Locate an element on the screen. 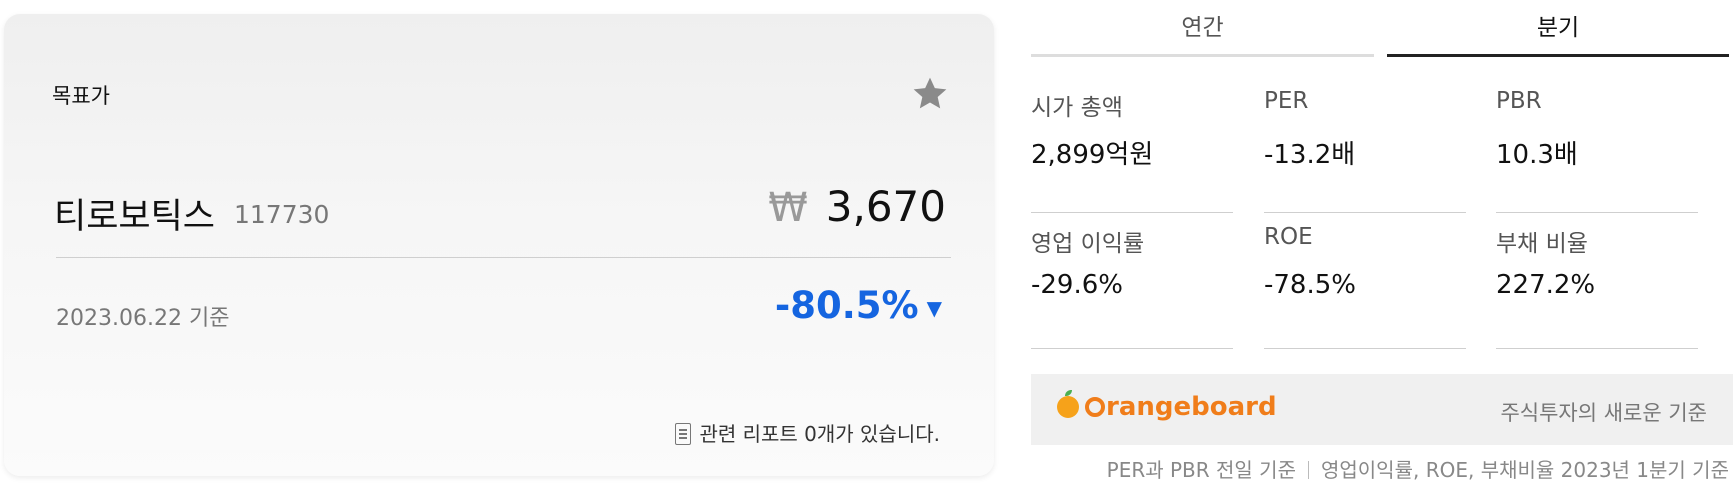  tab-quarterly: 분기 is located at coordinates (1558, 32).